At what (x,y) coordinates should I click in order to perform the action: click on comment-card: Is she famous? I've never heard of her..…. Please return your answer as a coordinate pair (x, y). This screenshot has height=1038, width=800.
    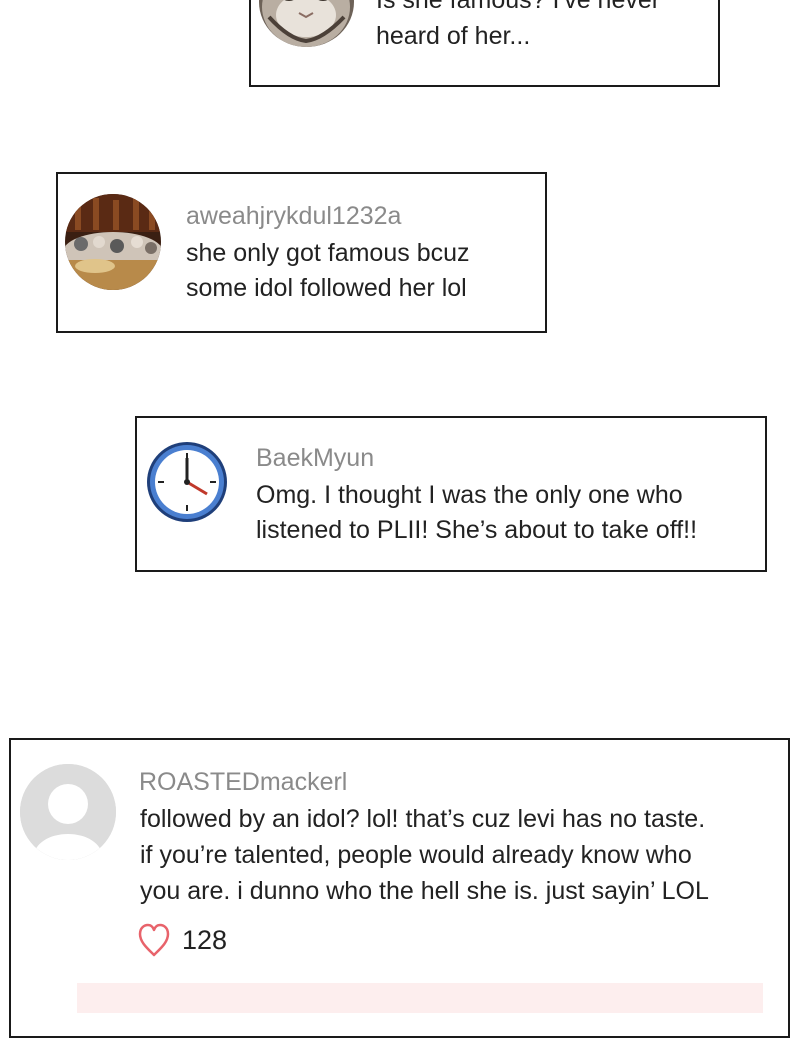
    Looking at the image, I should click on (484, 43).